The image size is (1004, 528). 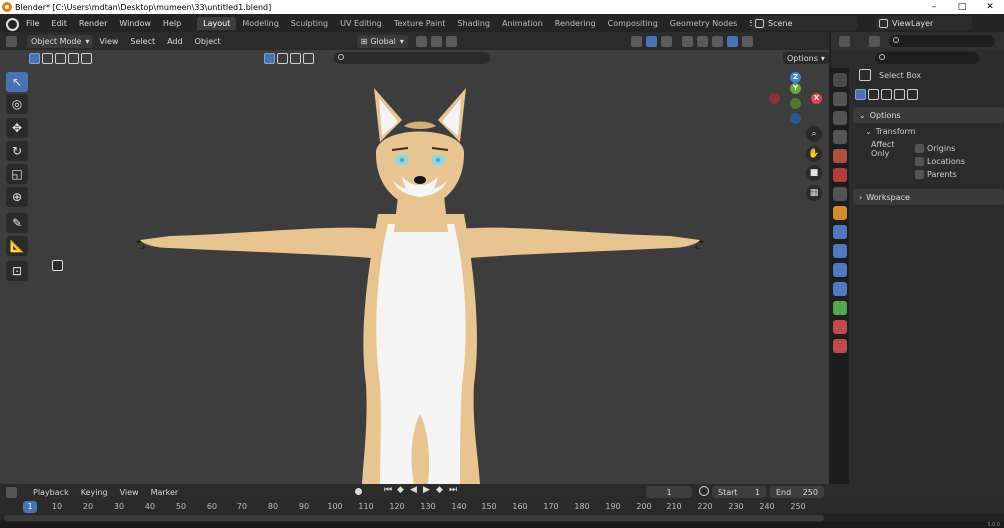 What do you see at coordinates (928, 197) in the screenshot?
I see `workspace-panel-header: › Workspace` at bounding box center [928, 197].